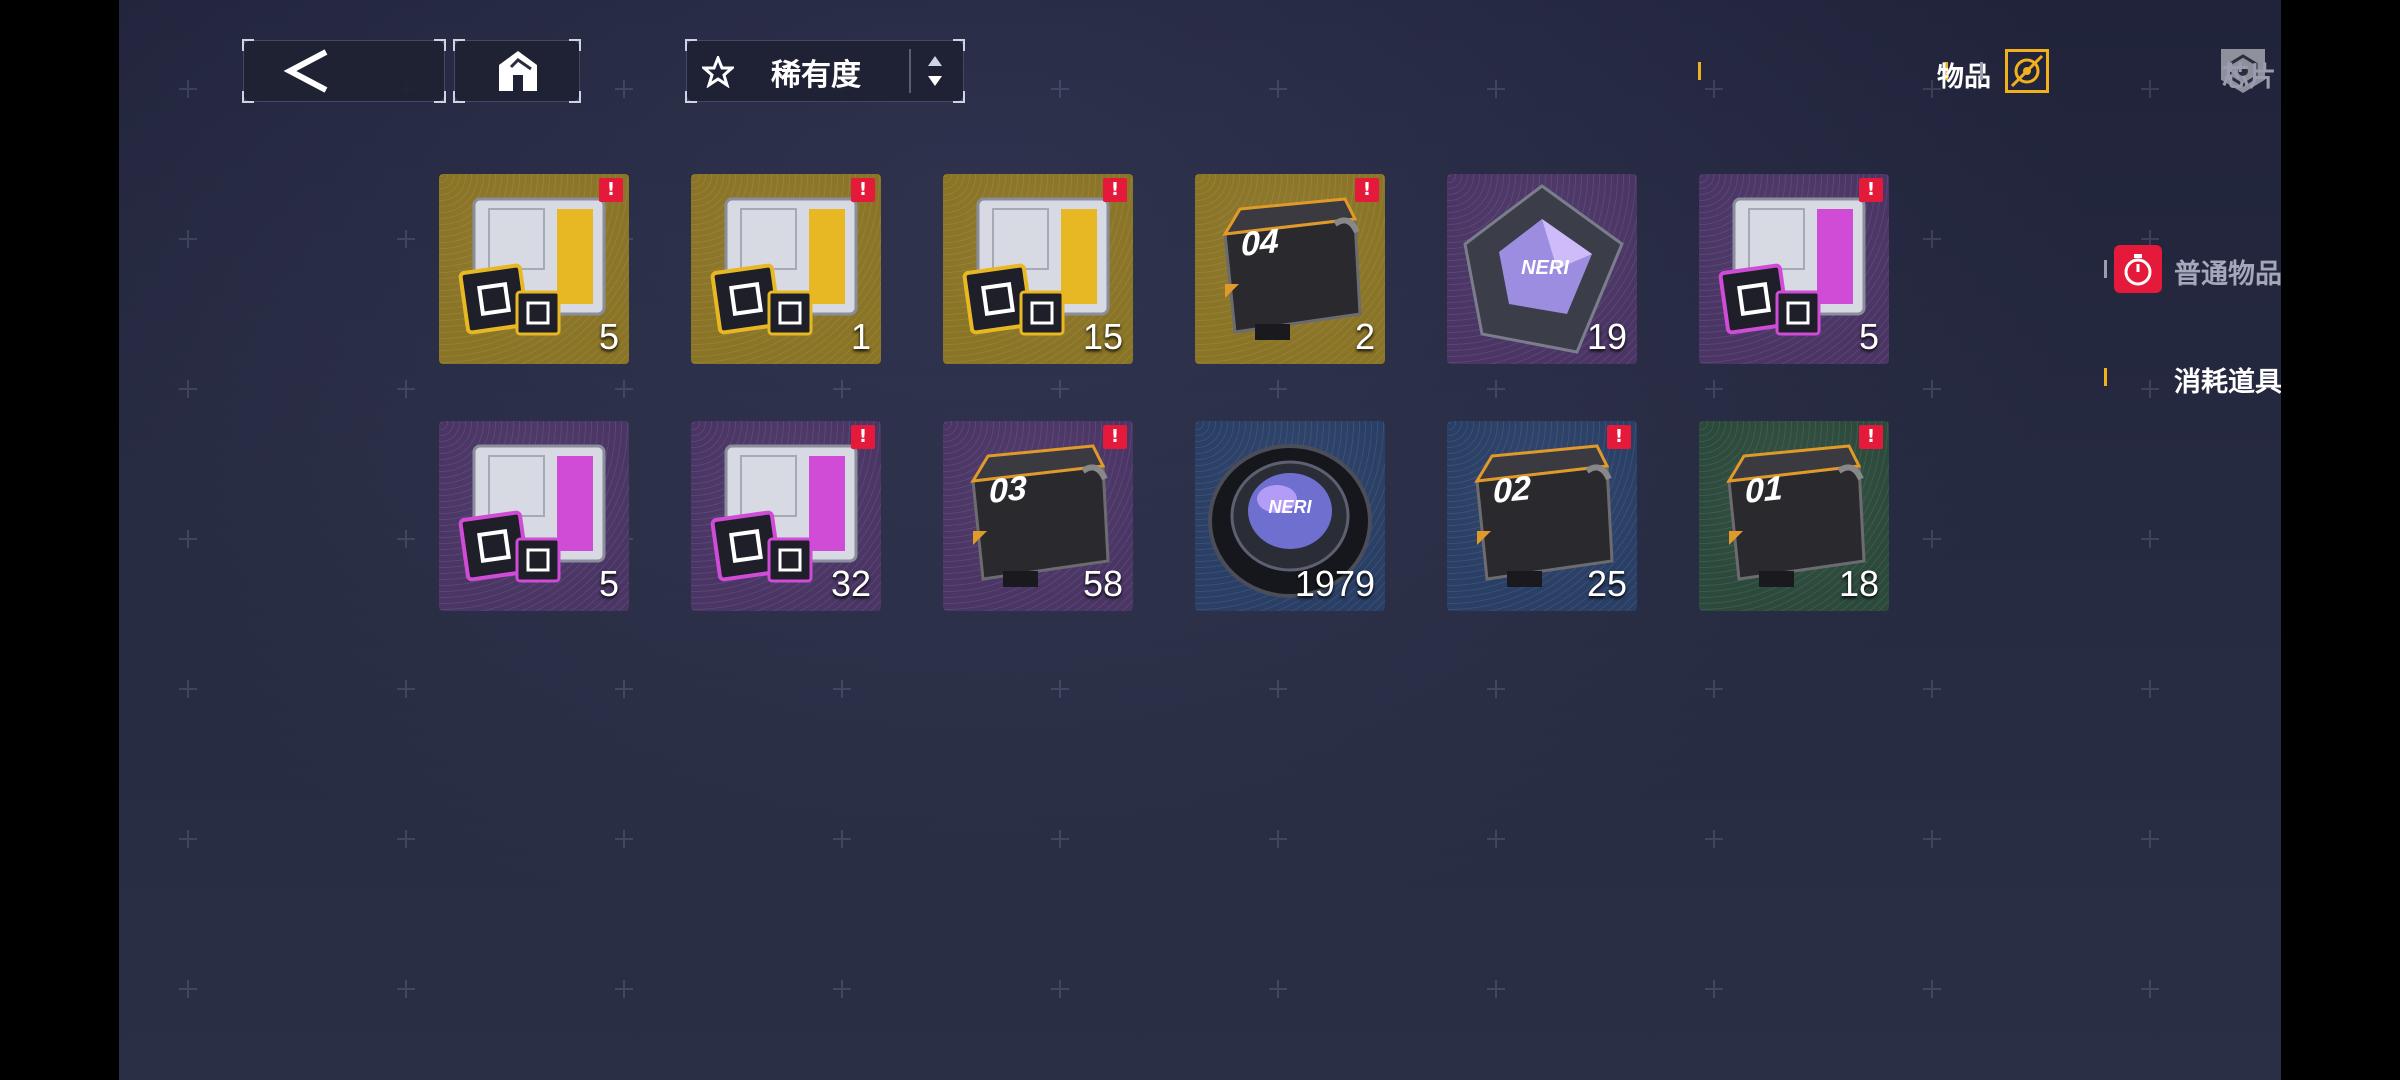 The height and width of the screenshot is (1080, 2400). Describe the element at coordinates (1038, 516) in the screenshot. I see `item-slot: 03 58!` at that location.